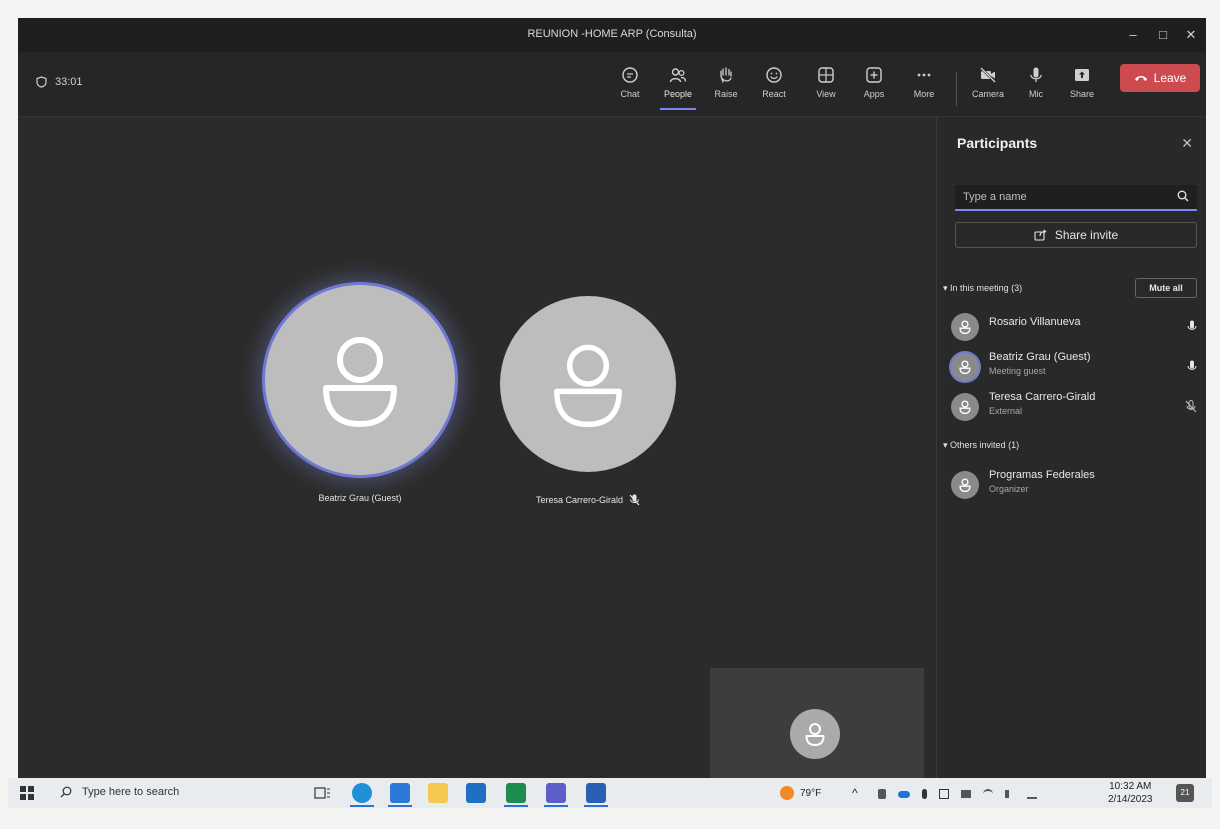 Image resolution: width=1220 pixels, height=829 pixels. What do you see at coordinates (1060, 197) in the screenshot?
I see `search-input` at bounding box center [1060, 197].